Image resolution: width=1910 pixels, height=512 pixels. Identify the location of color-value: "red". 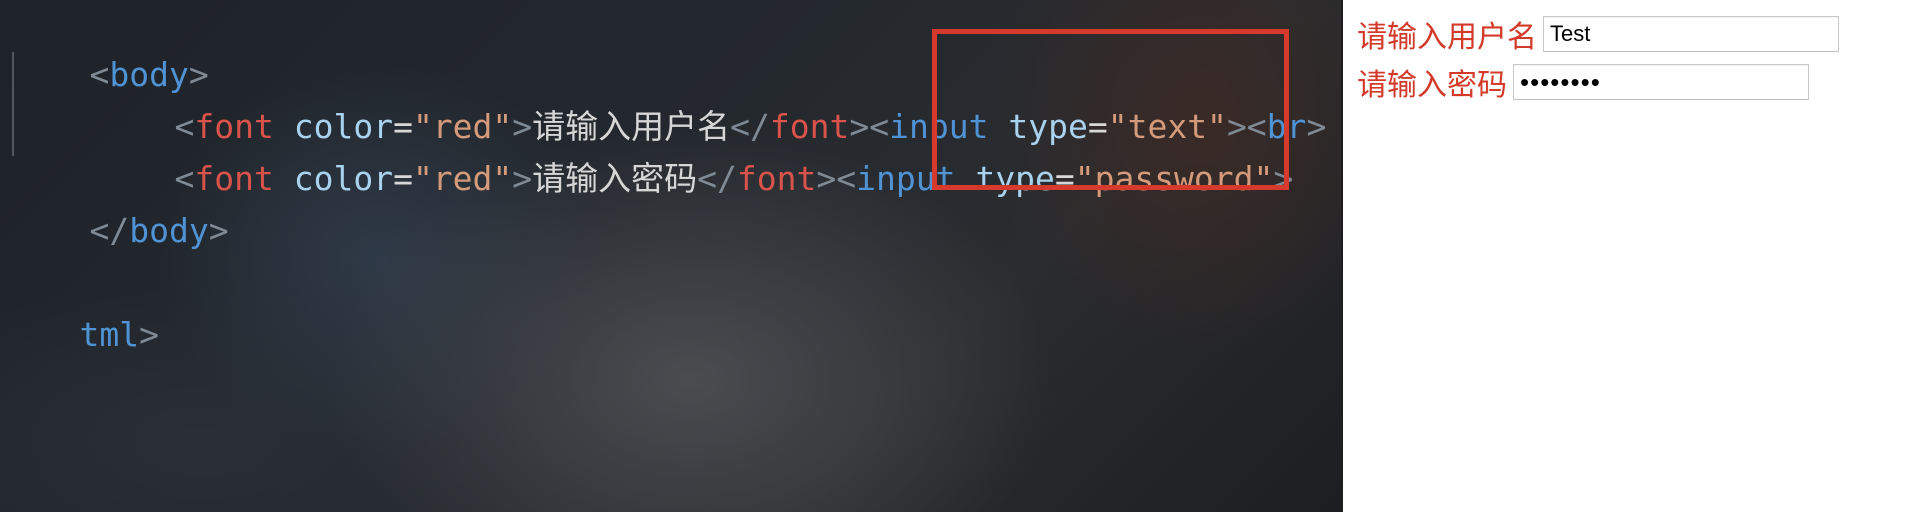
(462, 178).